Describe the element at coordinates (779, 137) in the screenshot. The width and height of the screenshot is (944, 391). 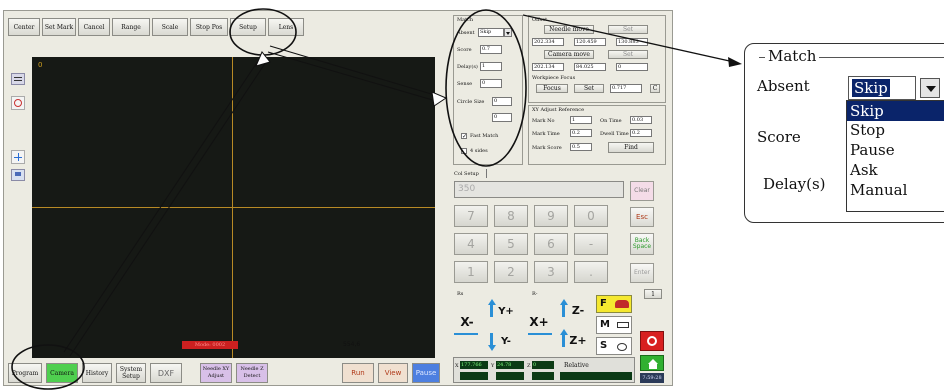
I see `callout-score-label: Score` at that location.